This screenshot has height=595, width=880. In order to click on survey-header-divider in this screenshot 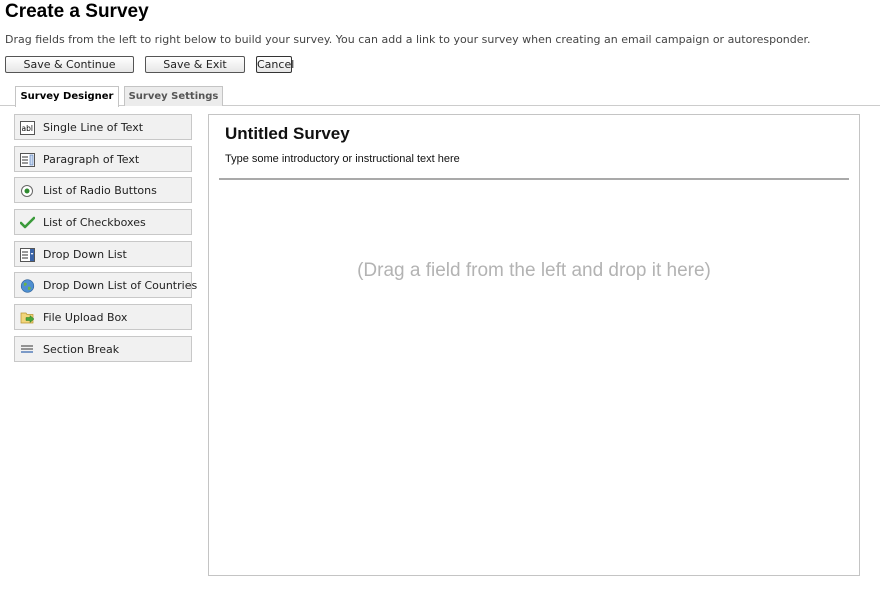, I will do `click(534, 179)`.